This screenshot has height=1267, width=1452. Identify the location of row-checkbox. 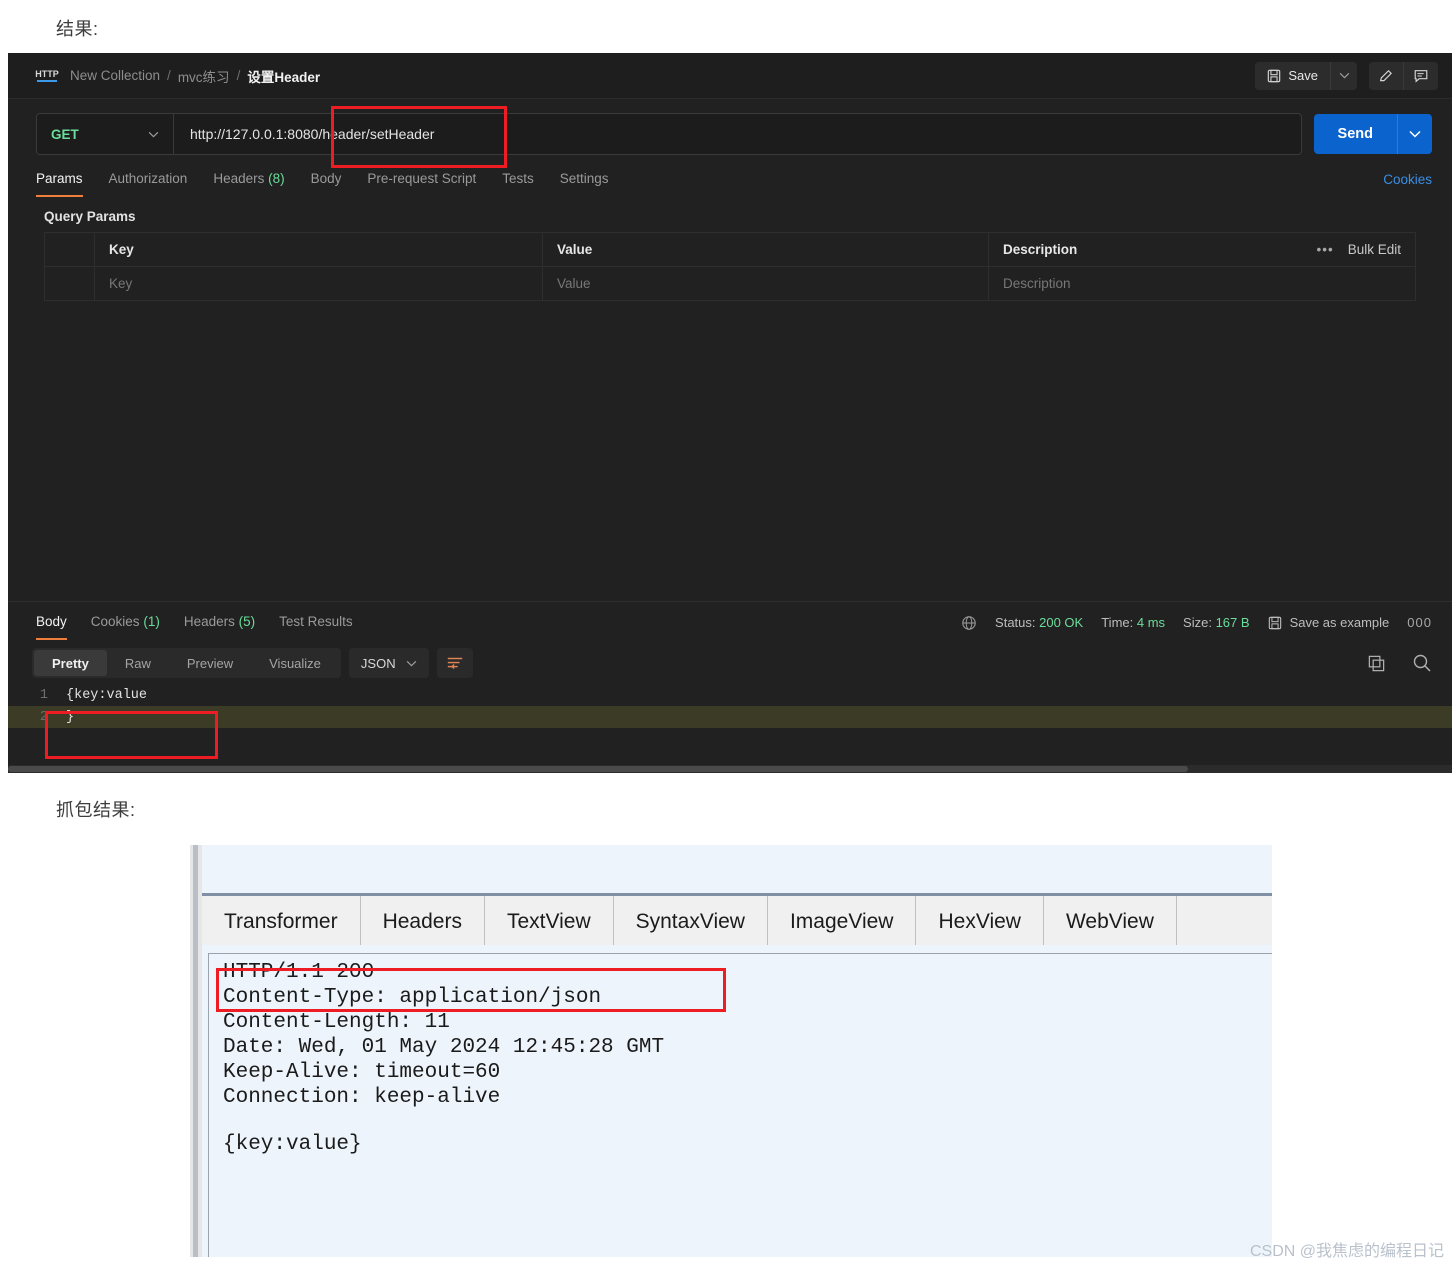
(70, 283).